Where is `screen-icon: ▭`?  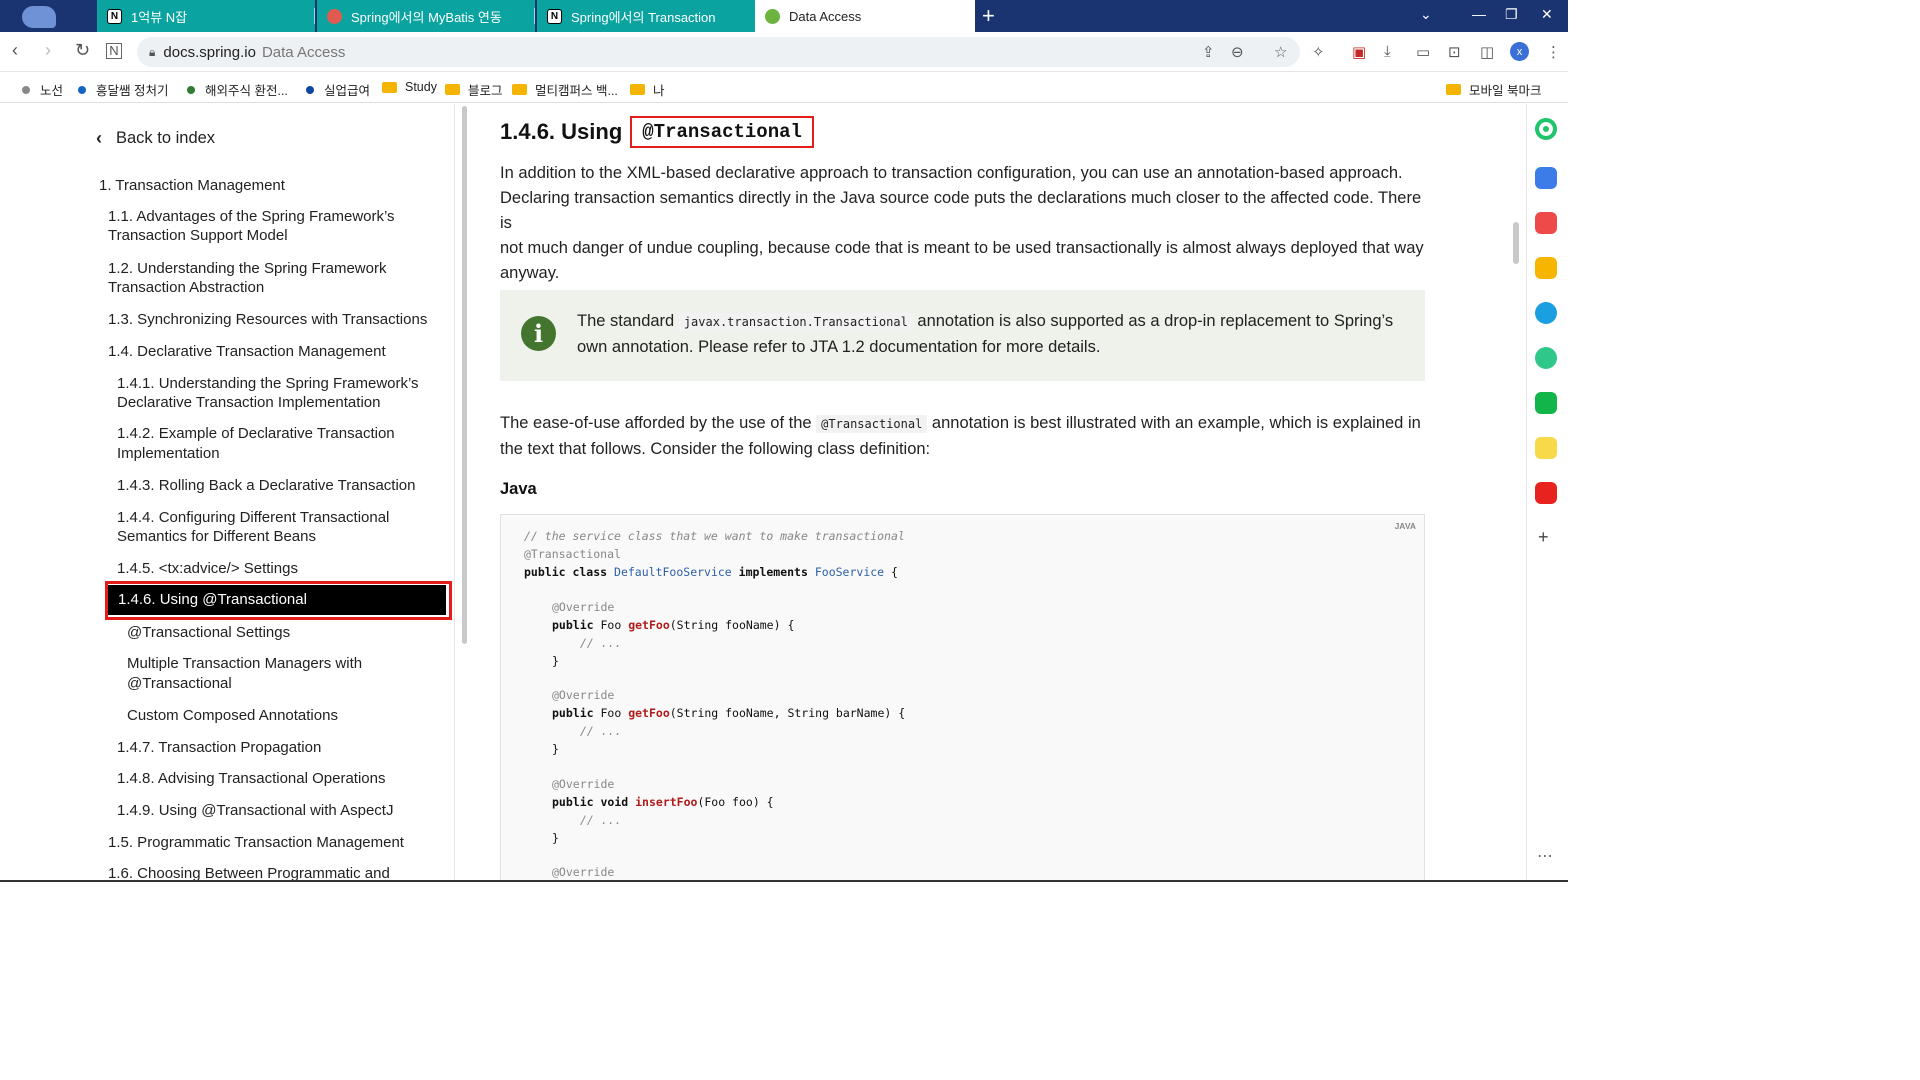
screen-icon: ▭ is located at coordinates (1423, 52).